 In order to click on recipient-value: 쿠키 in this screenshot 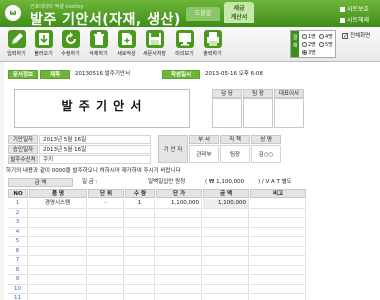, I will do `click(95, 159)`.